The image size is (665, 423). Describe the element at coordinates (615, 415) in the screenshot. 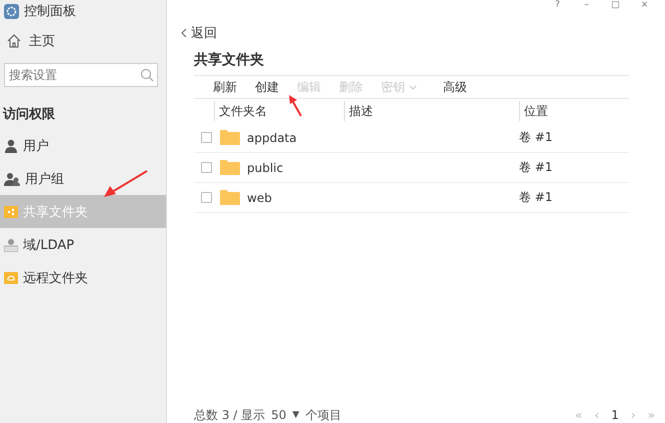

I see `pager-button: 1` at that location.